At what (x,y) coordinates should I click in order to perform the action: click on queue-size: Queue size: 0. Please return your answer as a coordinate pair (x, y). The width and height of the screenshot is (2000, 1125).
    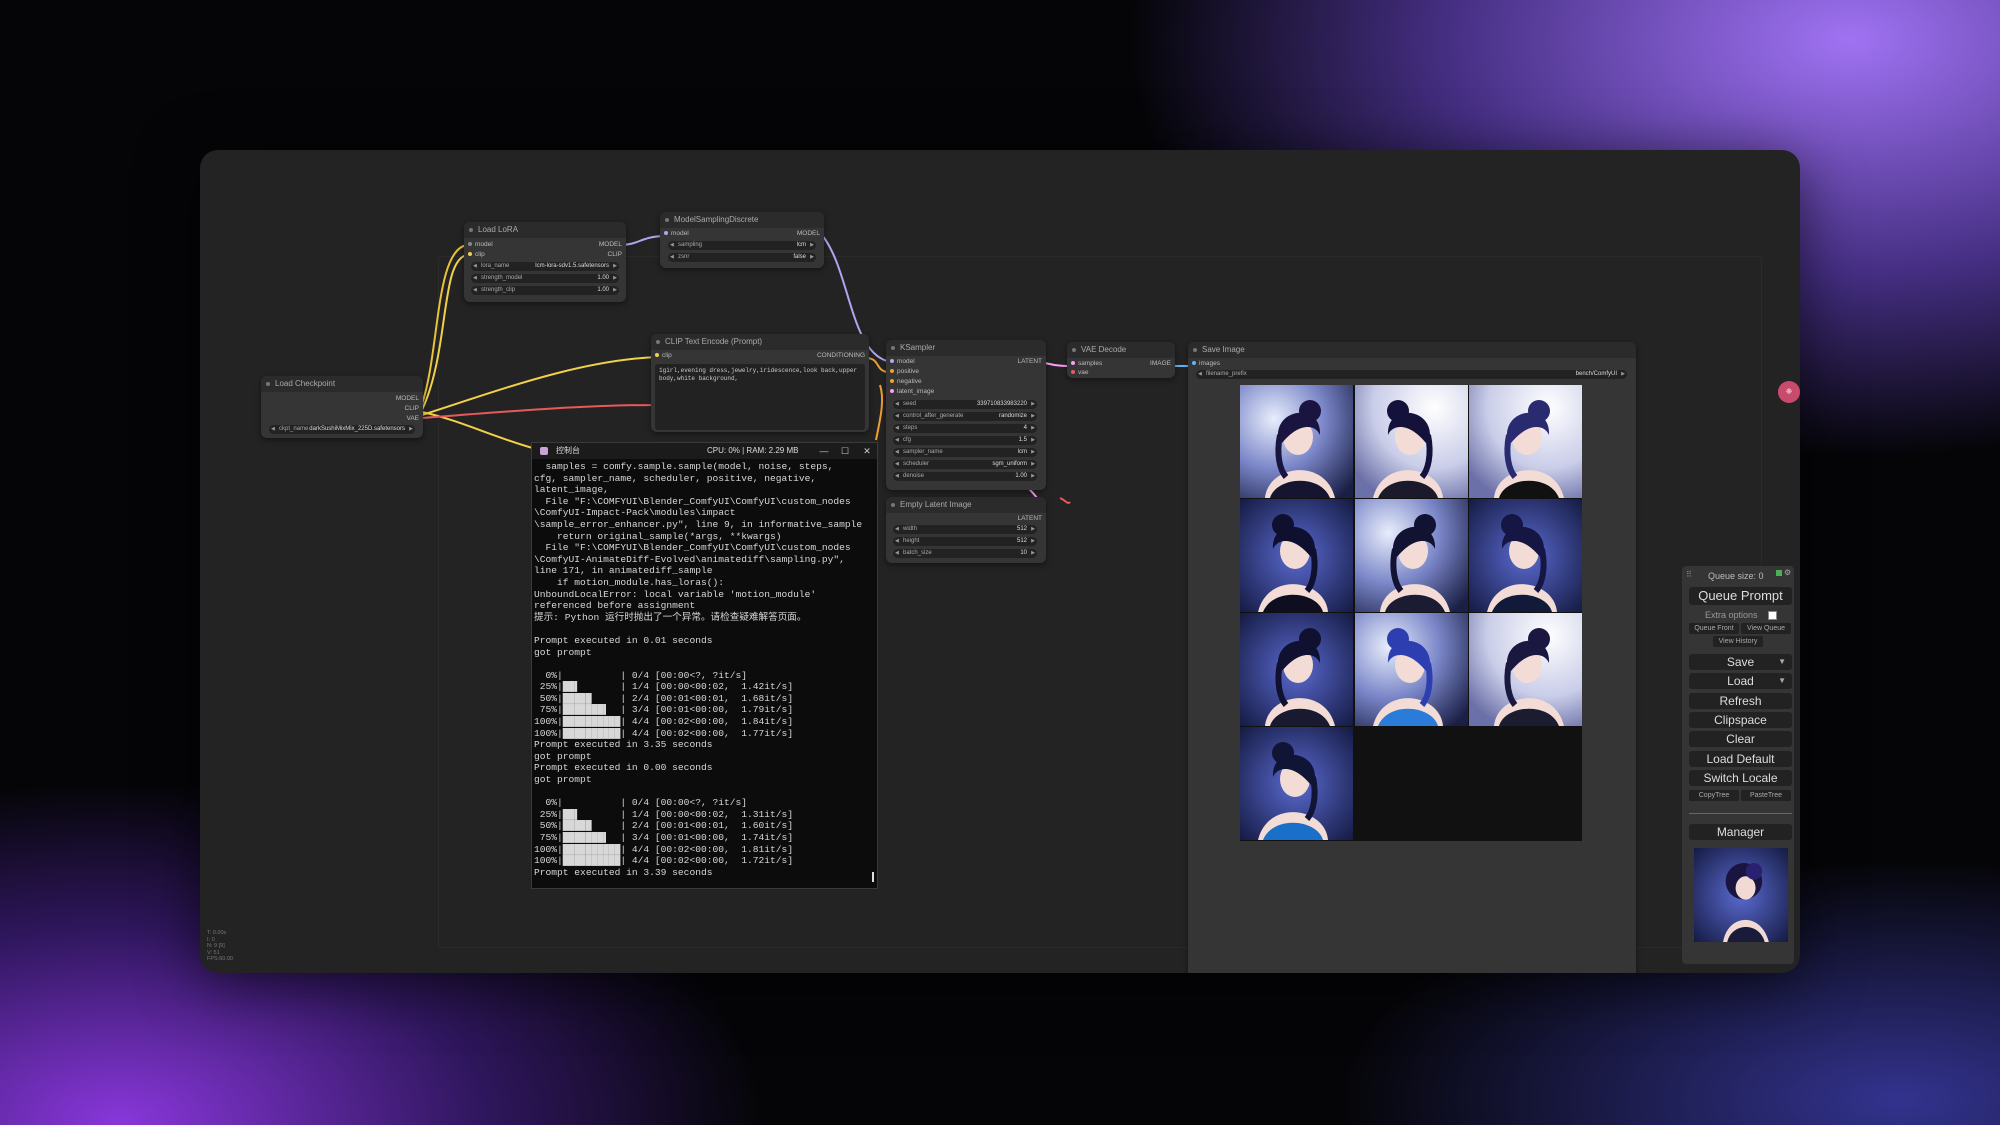
    Looking at the image, I should click on (1736, 576).